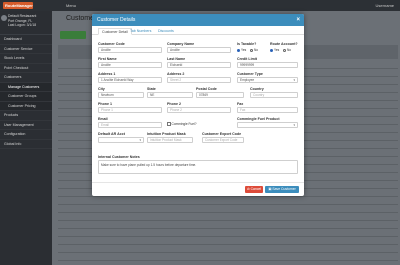 Image resolution: width=400 pixels, height=265 pixels. I want to click on sidebar-item: Configuration, so click(26, 135).